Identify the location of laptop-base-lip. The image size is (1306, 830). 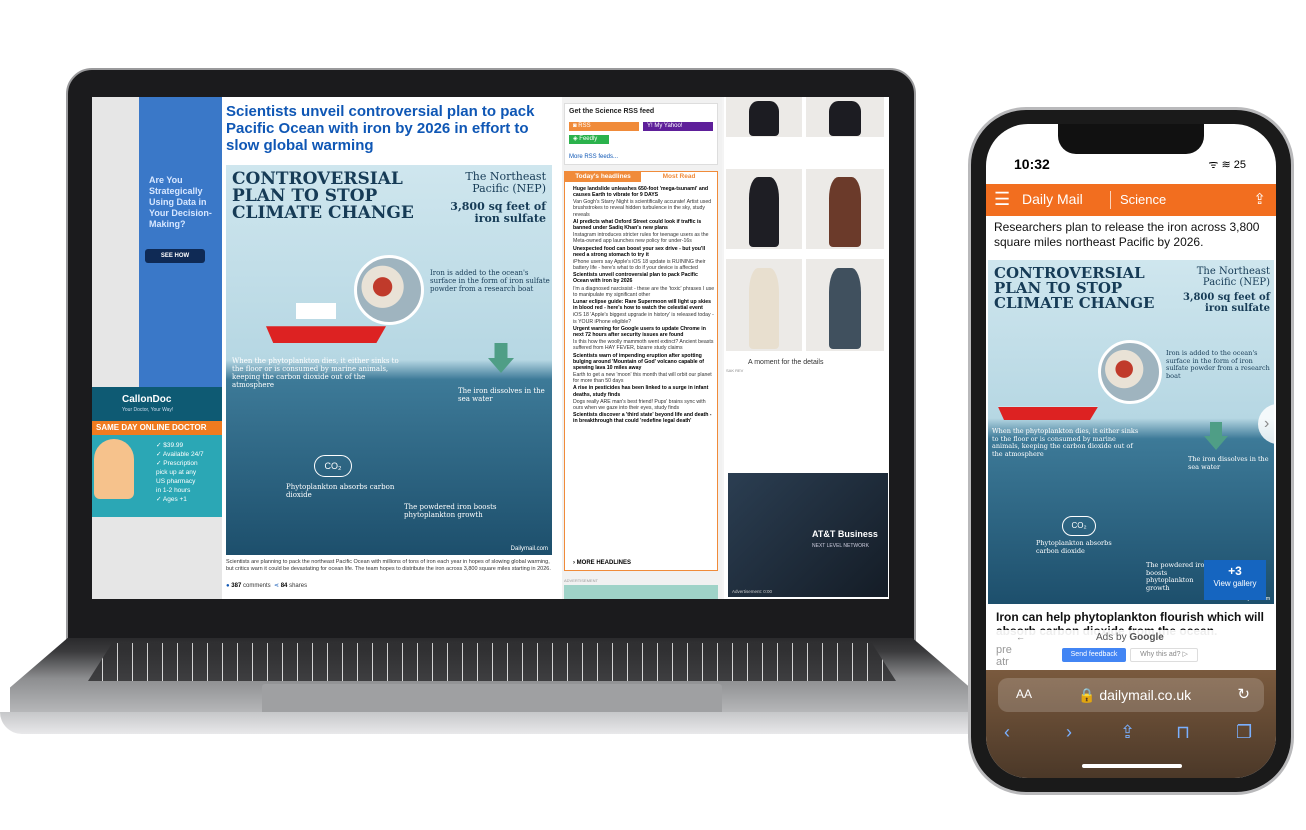
(495, 723).